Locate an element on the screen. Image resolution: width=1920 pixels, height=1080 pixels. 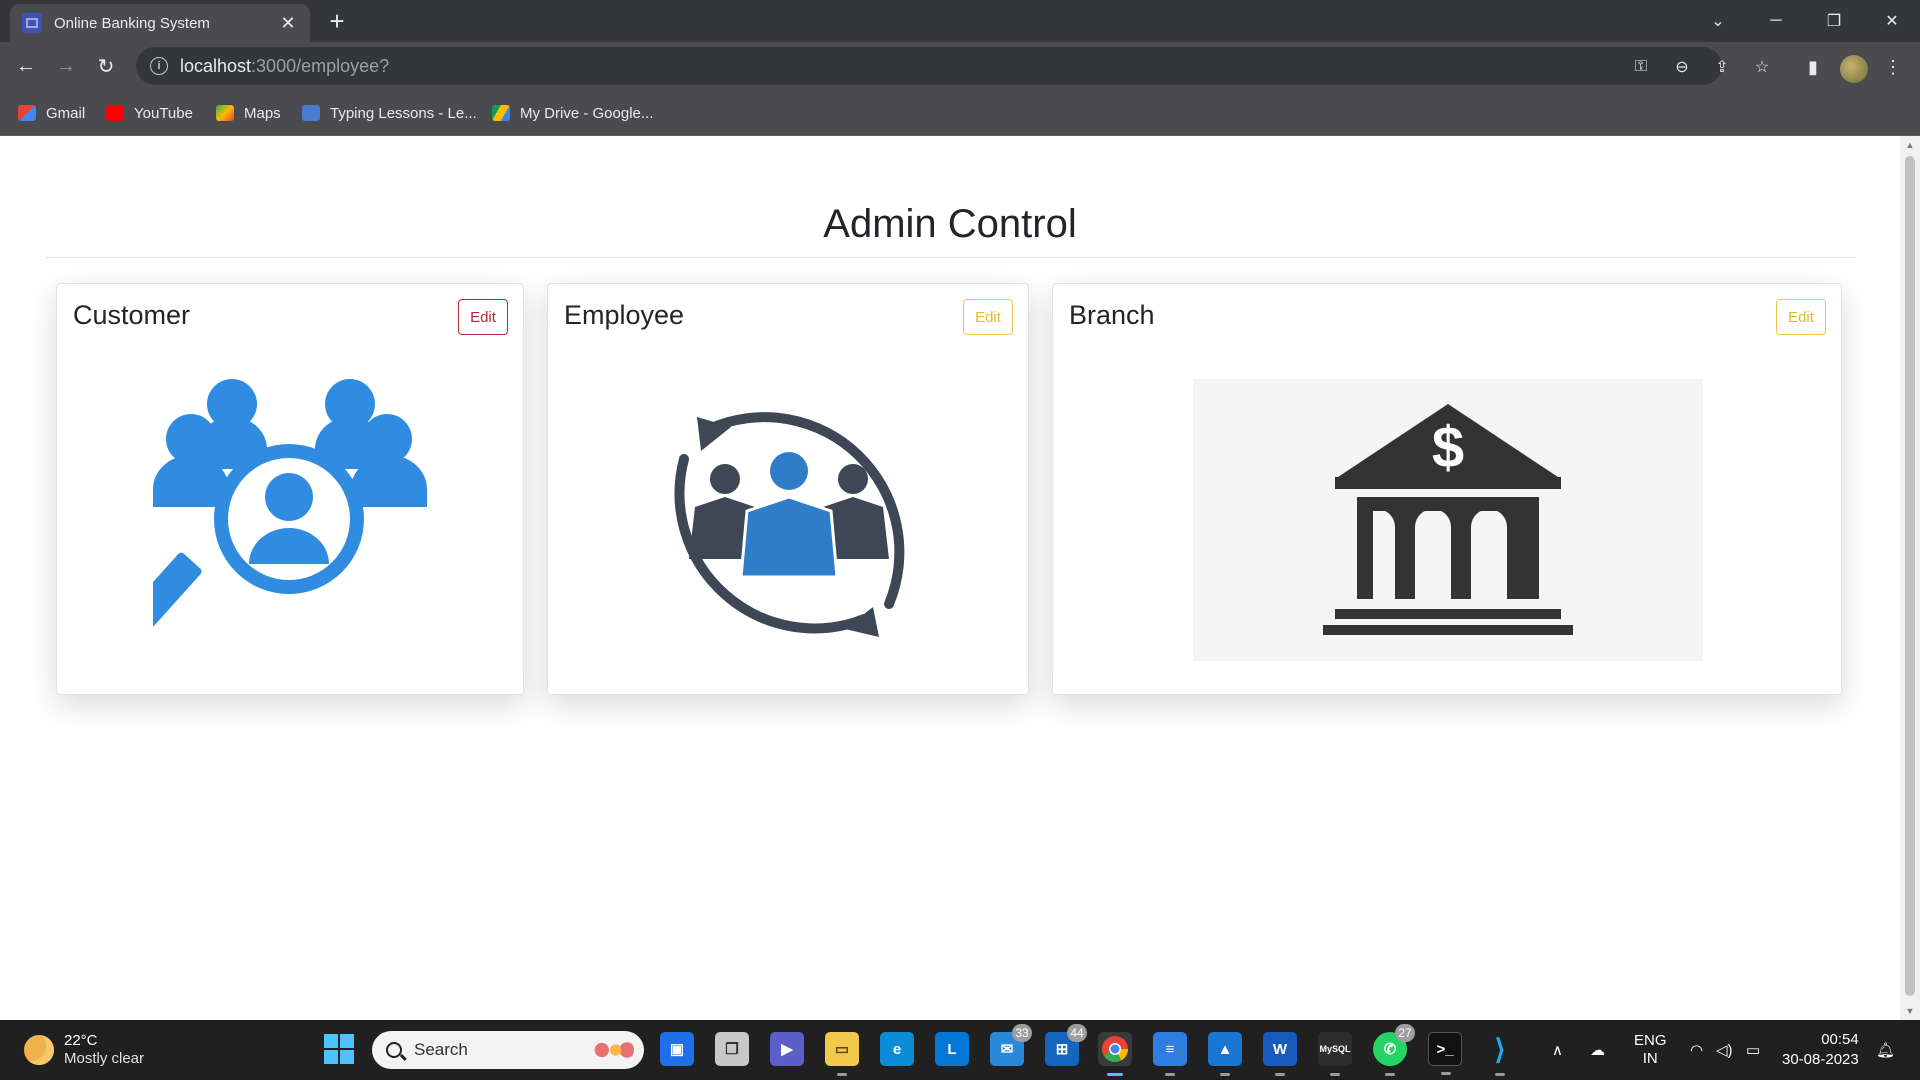
employee-edit-button: Edit is located at coordinates (988, 317).